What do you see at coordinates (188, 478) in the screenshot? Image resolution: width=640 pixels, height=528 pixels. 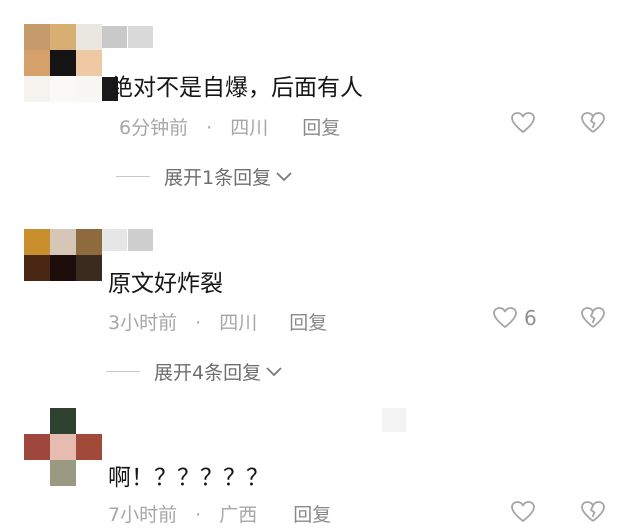 I see `comment-text: 啊！？？？？？` at bounding box center [188, 478].